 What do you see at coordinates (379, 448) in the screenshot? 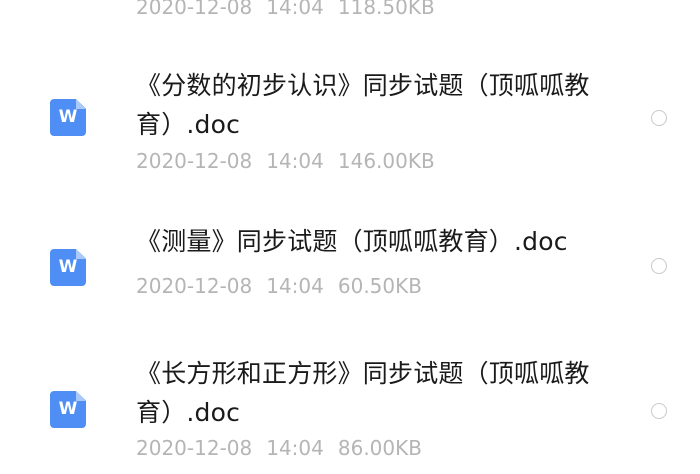
I see `file-size: 86.00KB` at bounding box center [379, 448].